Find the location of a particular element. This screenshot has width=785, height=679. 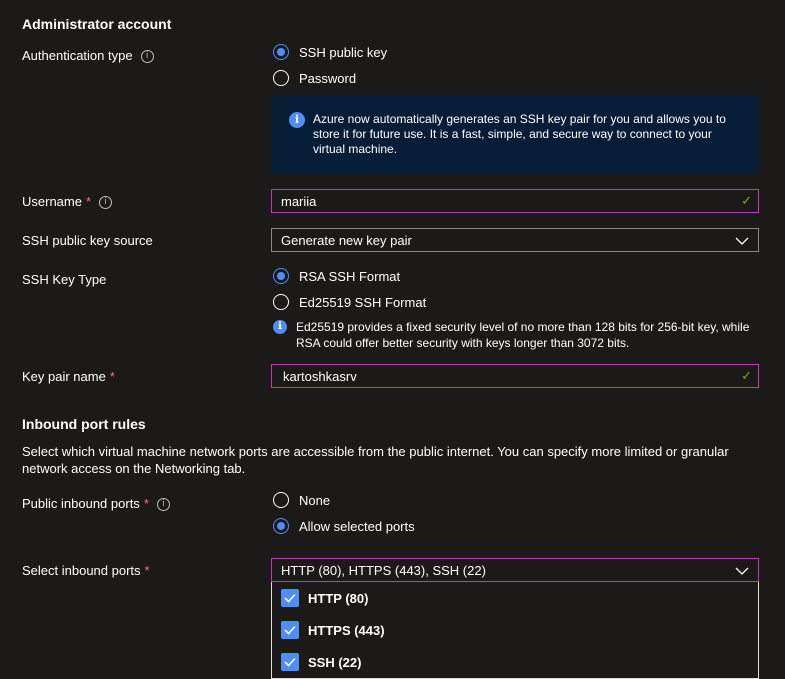

username-label-row: Username * i is located at coordinates (67, 202).